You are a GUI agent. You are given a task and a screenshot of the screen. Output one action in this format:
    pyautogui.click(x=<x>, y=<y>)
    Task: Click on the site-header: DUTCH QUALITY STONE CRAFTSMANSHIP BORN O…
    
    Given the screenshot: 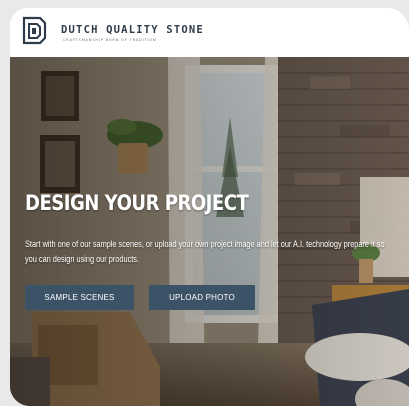 What is the action you would take?
    pyautogui.click(x=209, y=32)
    